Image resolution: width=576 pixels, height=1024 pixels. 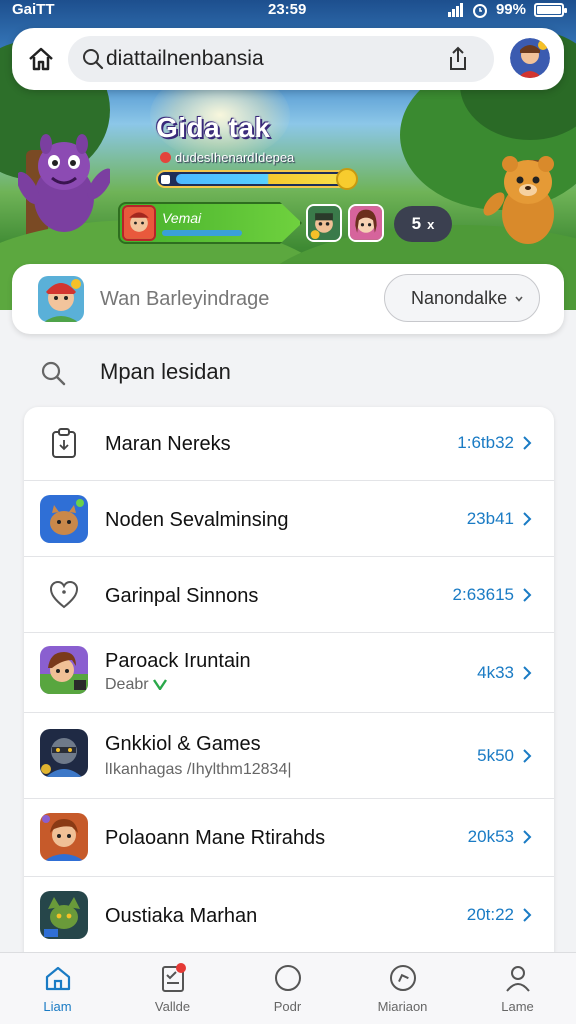 What do you see at coordinates (139, 223) in the screenshot?
I see `player-avatar` at bounding box center [139, 223].